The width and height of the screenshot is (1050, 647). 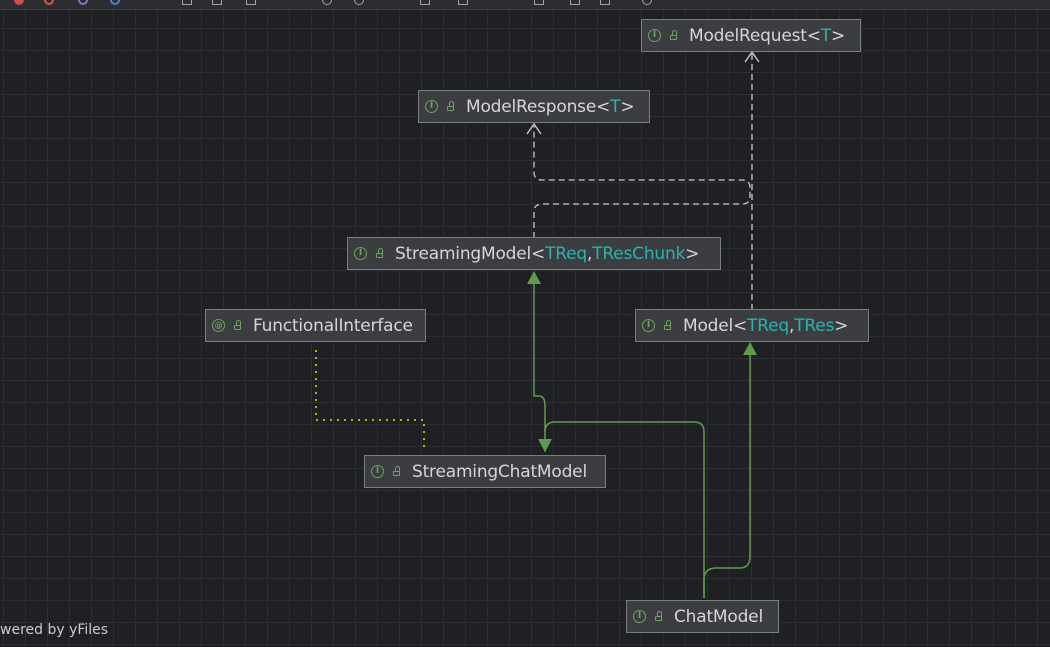 I want to click on annotation-icon: @, so click(x=218, y=325).